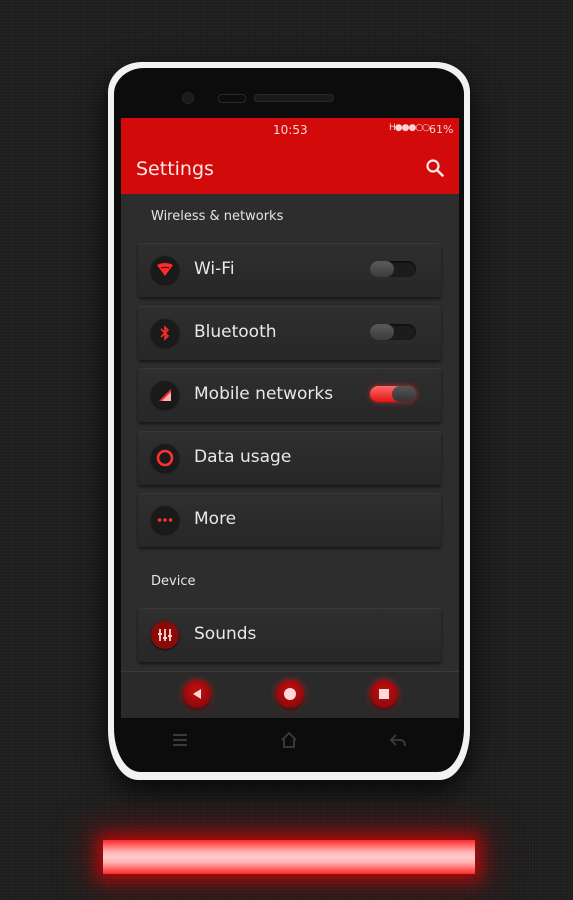 The width and height of the screenshot is (573, 900). What do you see at coordinates (384, 694) in the screenshot?
I see `recents-icon` at bounding box center [384, 694].